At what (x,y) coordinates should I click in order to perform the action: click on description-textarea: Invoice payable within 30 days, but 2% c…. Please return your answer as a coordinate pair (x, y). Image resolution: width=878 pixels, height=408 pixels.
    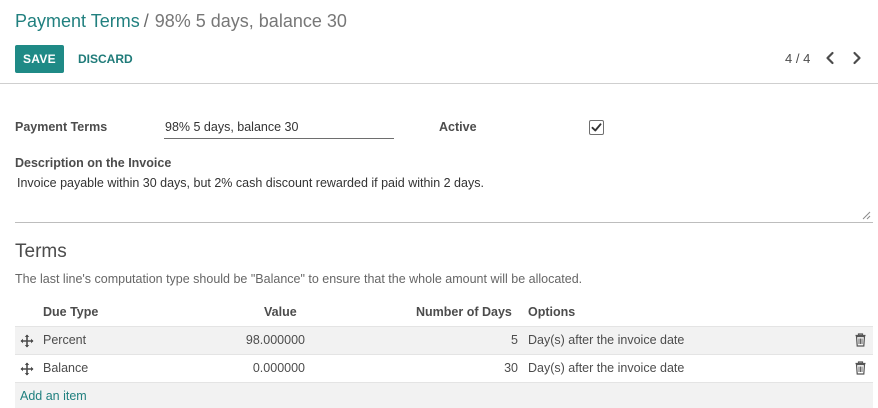
    Looking at the image, I should click on (444, 197).